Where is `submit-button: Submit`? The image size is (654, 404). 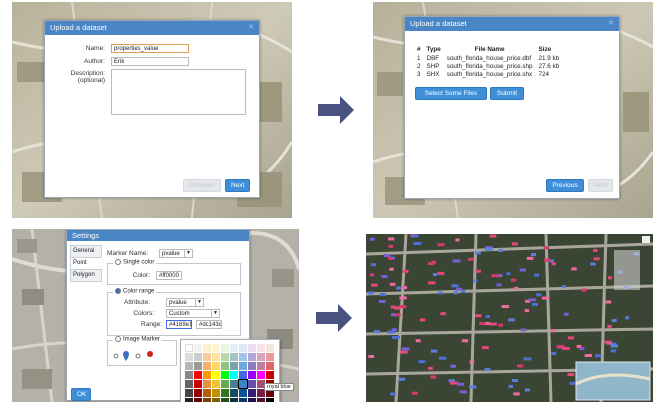
submit-button: Submit is located at coordinates (507, 93).